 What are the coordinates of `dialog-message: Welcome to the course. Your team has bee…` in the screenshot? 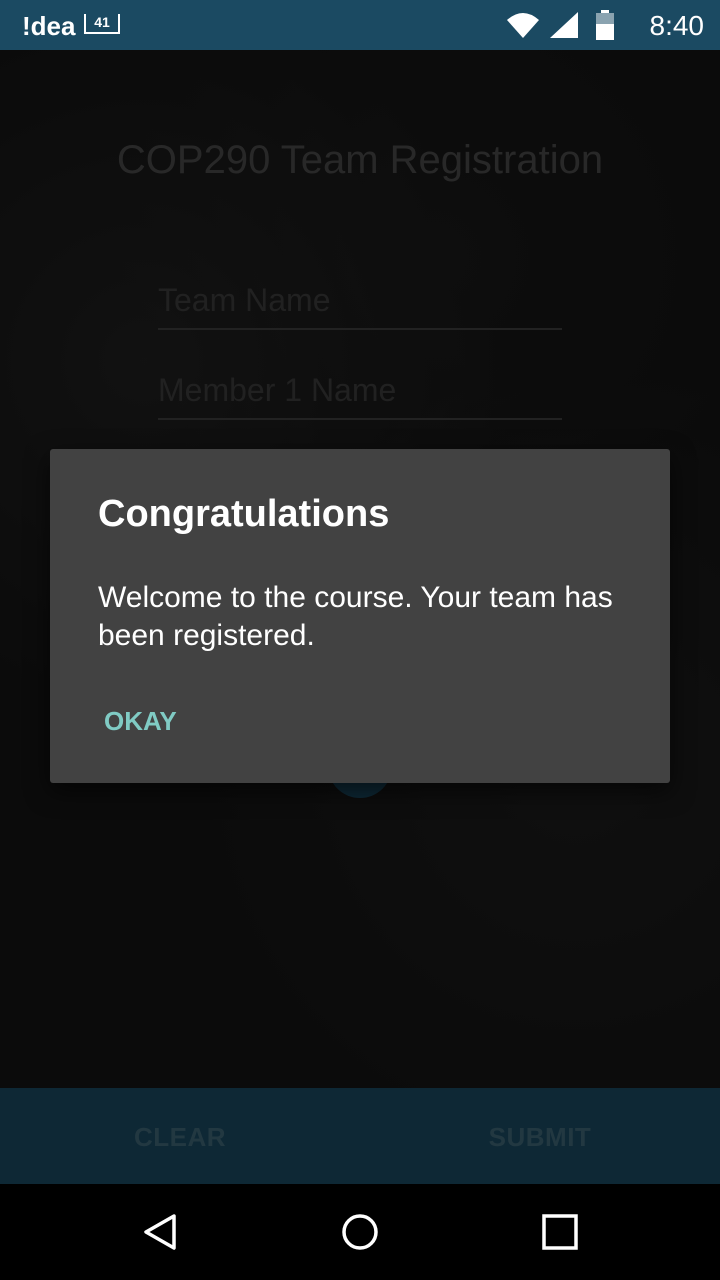 It's located at (355, 616).